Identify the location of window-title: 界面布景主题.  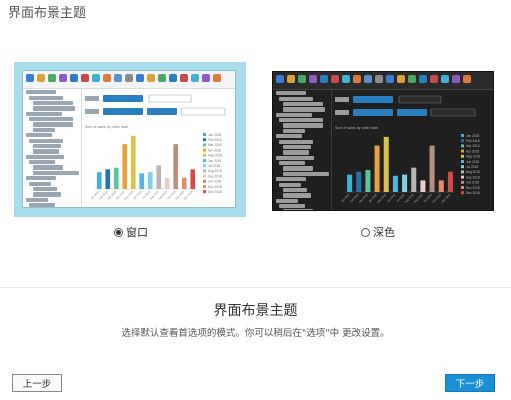
(47, 13).